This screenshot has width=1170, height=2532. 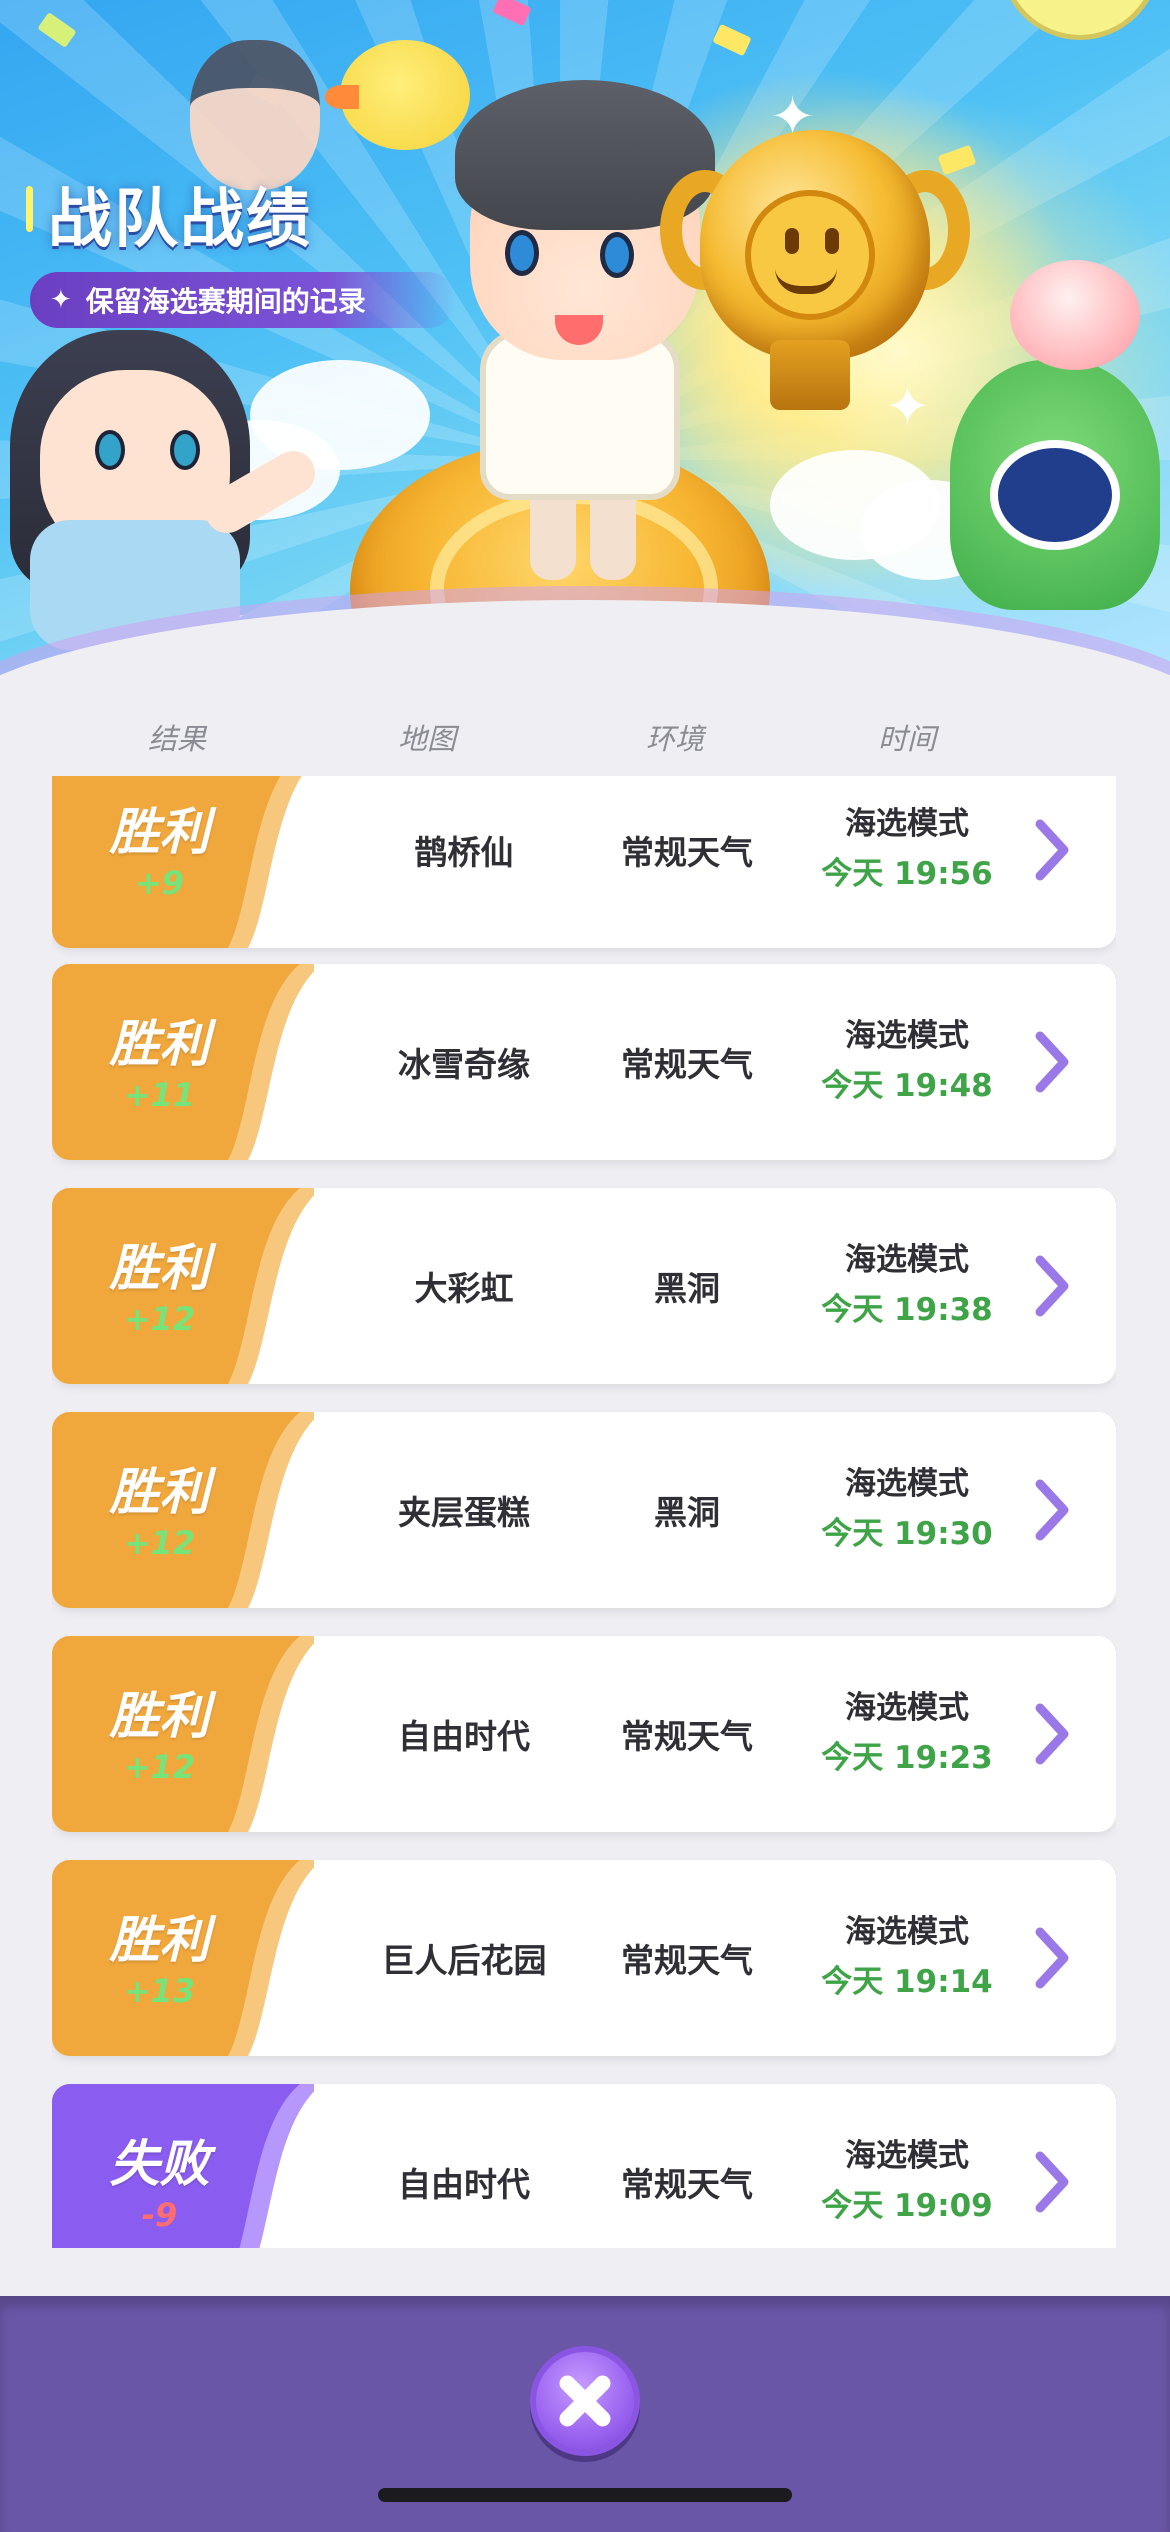 I want to click on result-badge: 失败 -9, so click(x=183, y=2166).